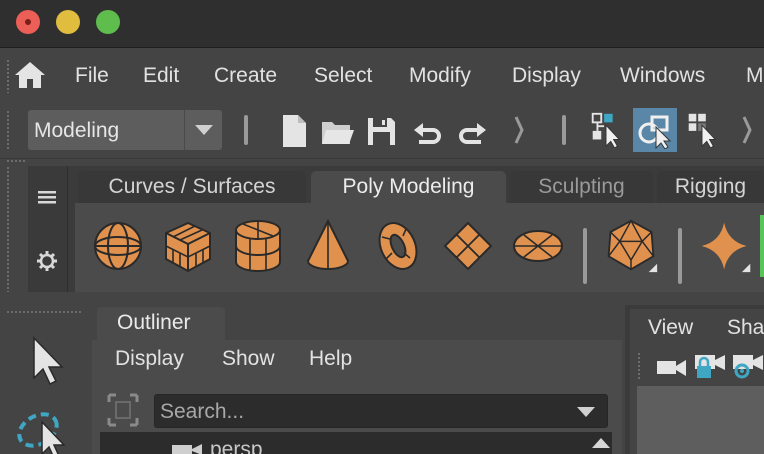 This screenshot has width=764, height=454. Describe the element at coordinates (258, 246) in the screenshot. I see `poly-cylinder-icon` at that location.